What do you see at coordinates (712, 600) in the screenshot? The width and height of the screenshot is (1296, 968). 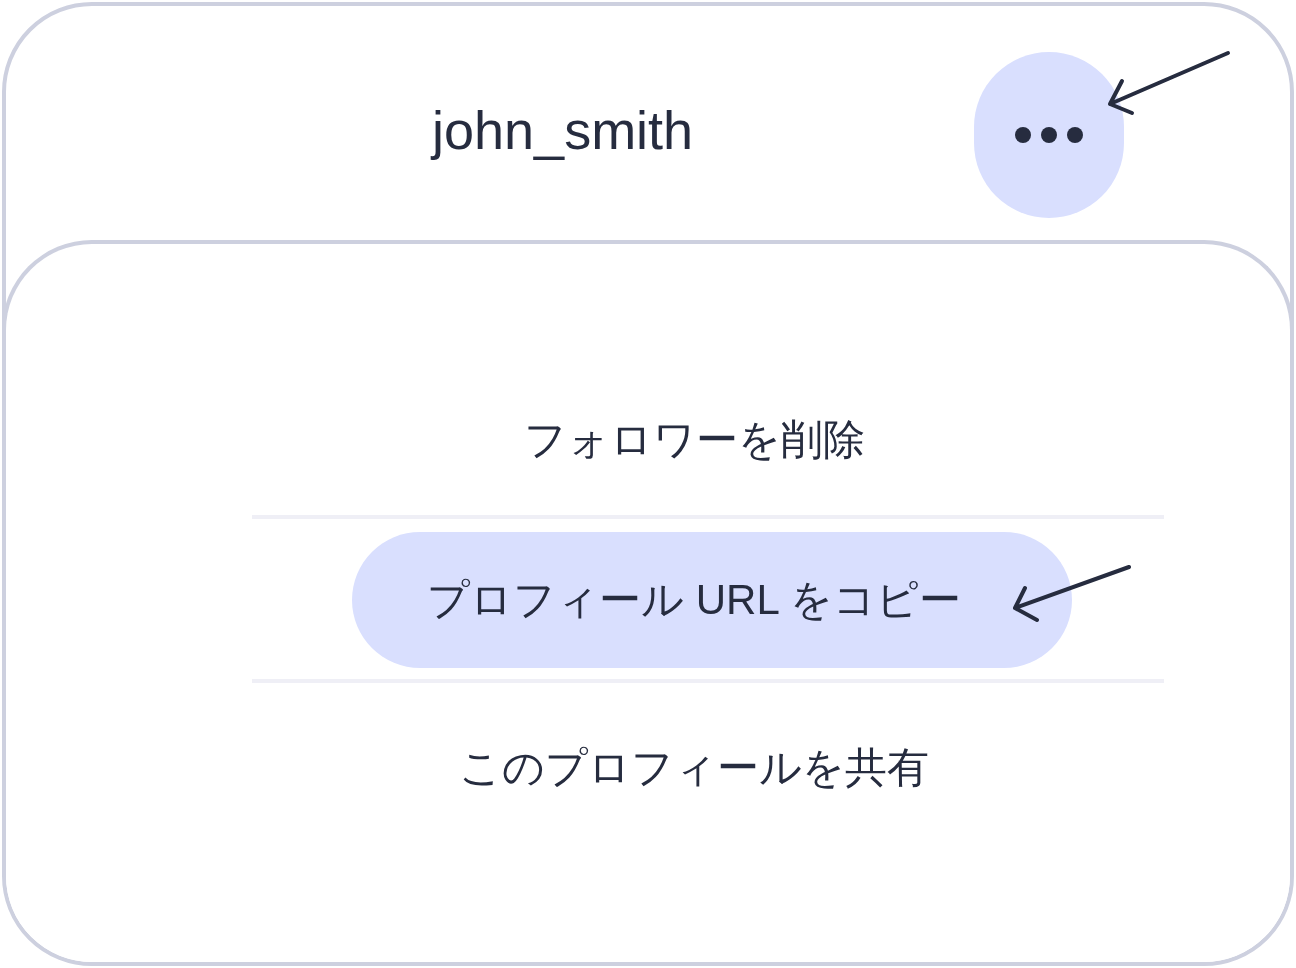 I see `menu-item: プロフィール URL をコピー` at bounding box center [712, 600].